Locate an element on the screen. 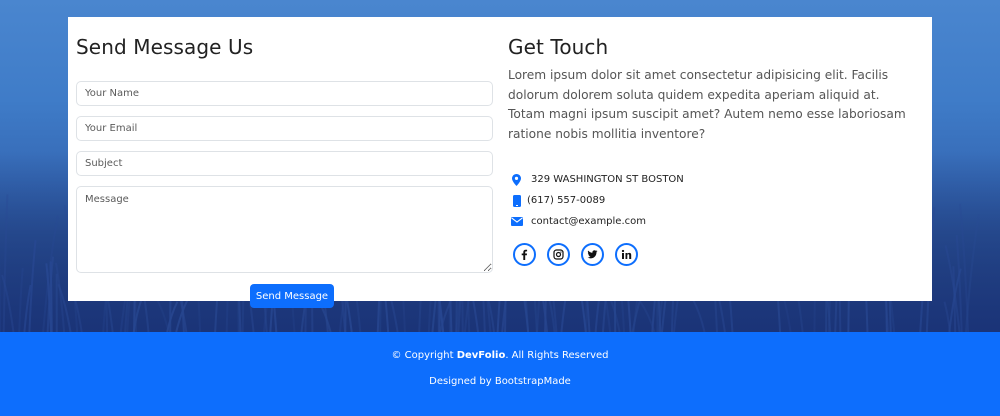 This screenshot has height=416, width=1000. map-pin-icon is located at coordinates (516, 179).